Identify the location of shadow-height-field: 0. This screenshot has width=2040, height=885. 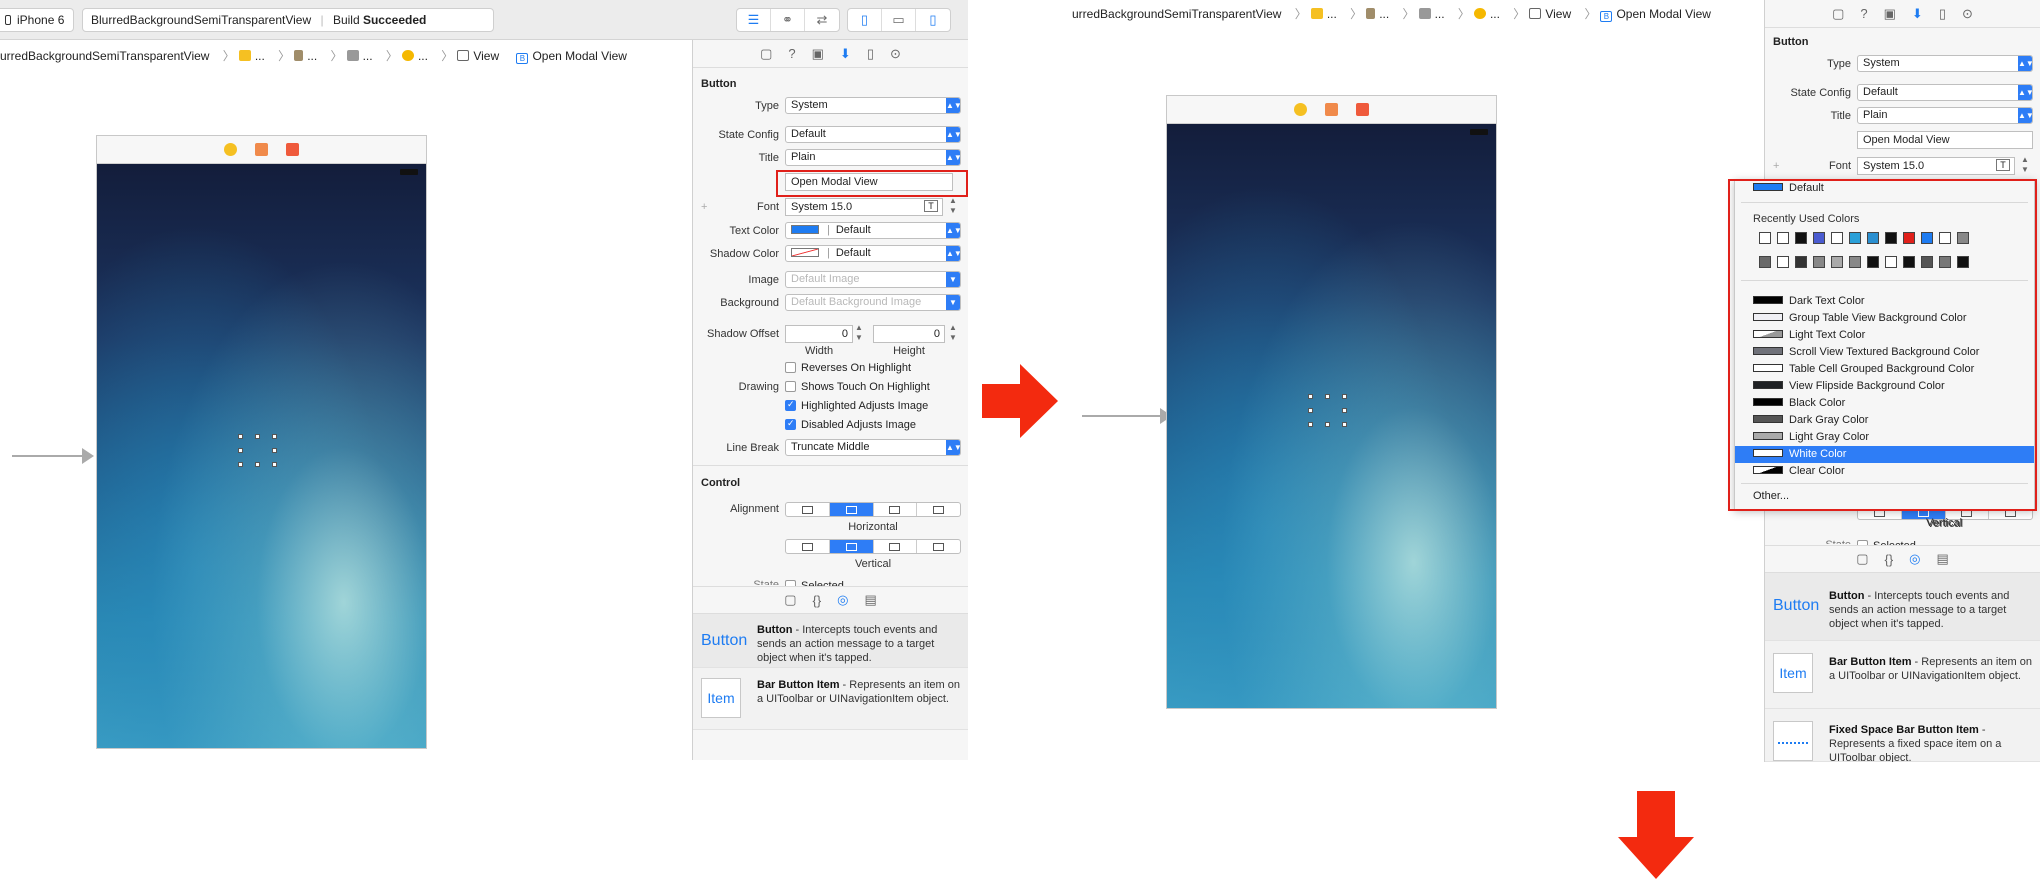
(909, 334).